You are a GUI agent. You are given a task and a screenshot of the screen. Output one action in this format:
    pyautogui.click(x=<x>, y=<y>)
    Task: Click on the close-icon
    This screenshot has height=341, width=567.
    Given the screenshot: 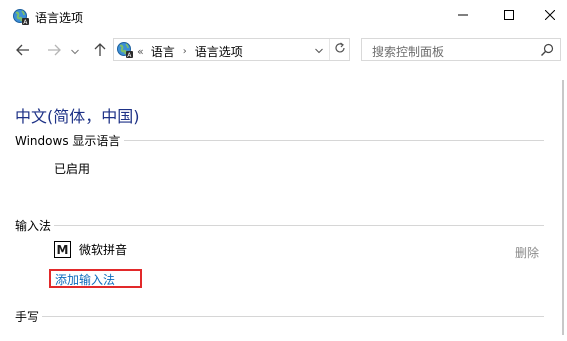 What is the action you would take?
    pyautogui.click(x=549, y=16)
    